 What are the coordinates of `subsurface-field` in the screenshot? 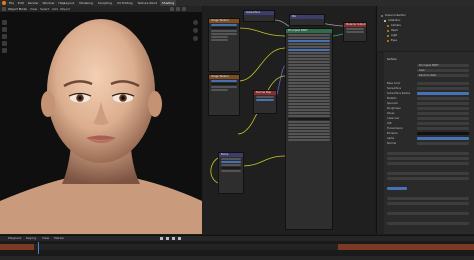 It's located at (443, 88).